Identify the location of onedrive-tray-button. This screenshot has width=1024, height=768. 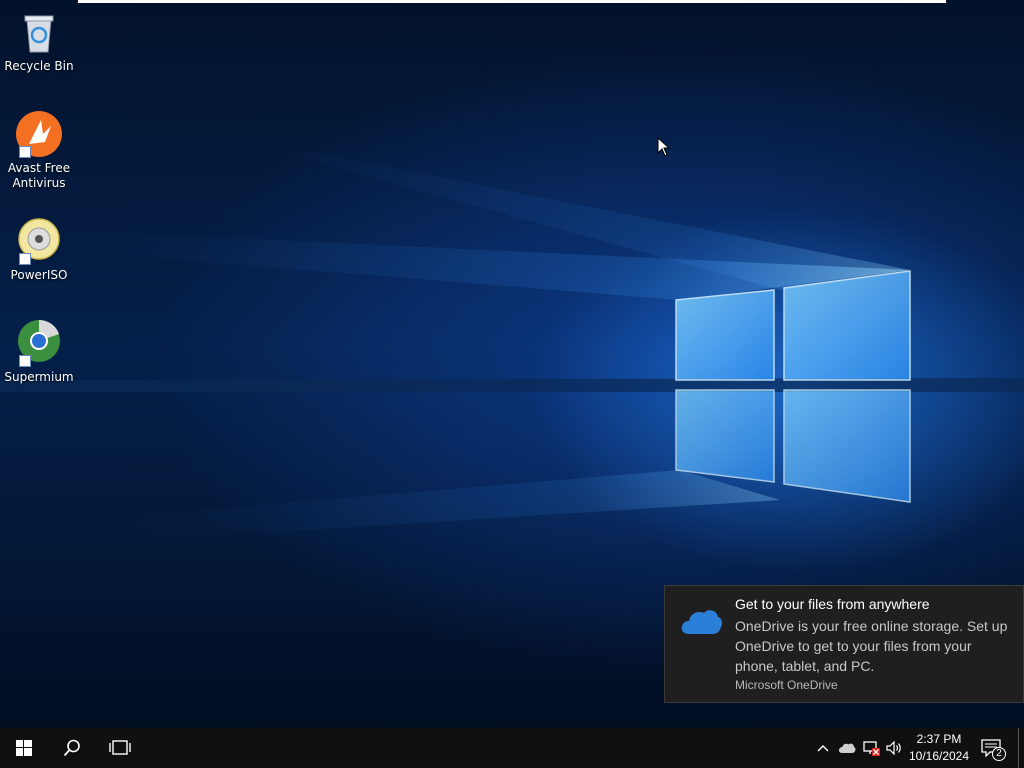
(847, 748).